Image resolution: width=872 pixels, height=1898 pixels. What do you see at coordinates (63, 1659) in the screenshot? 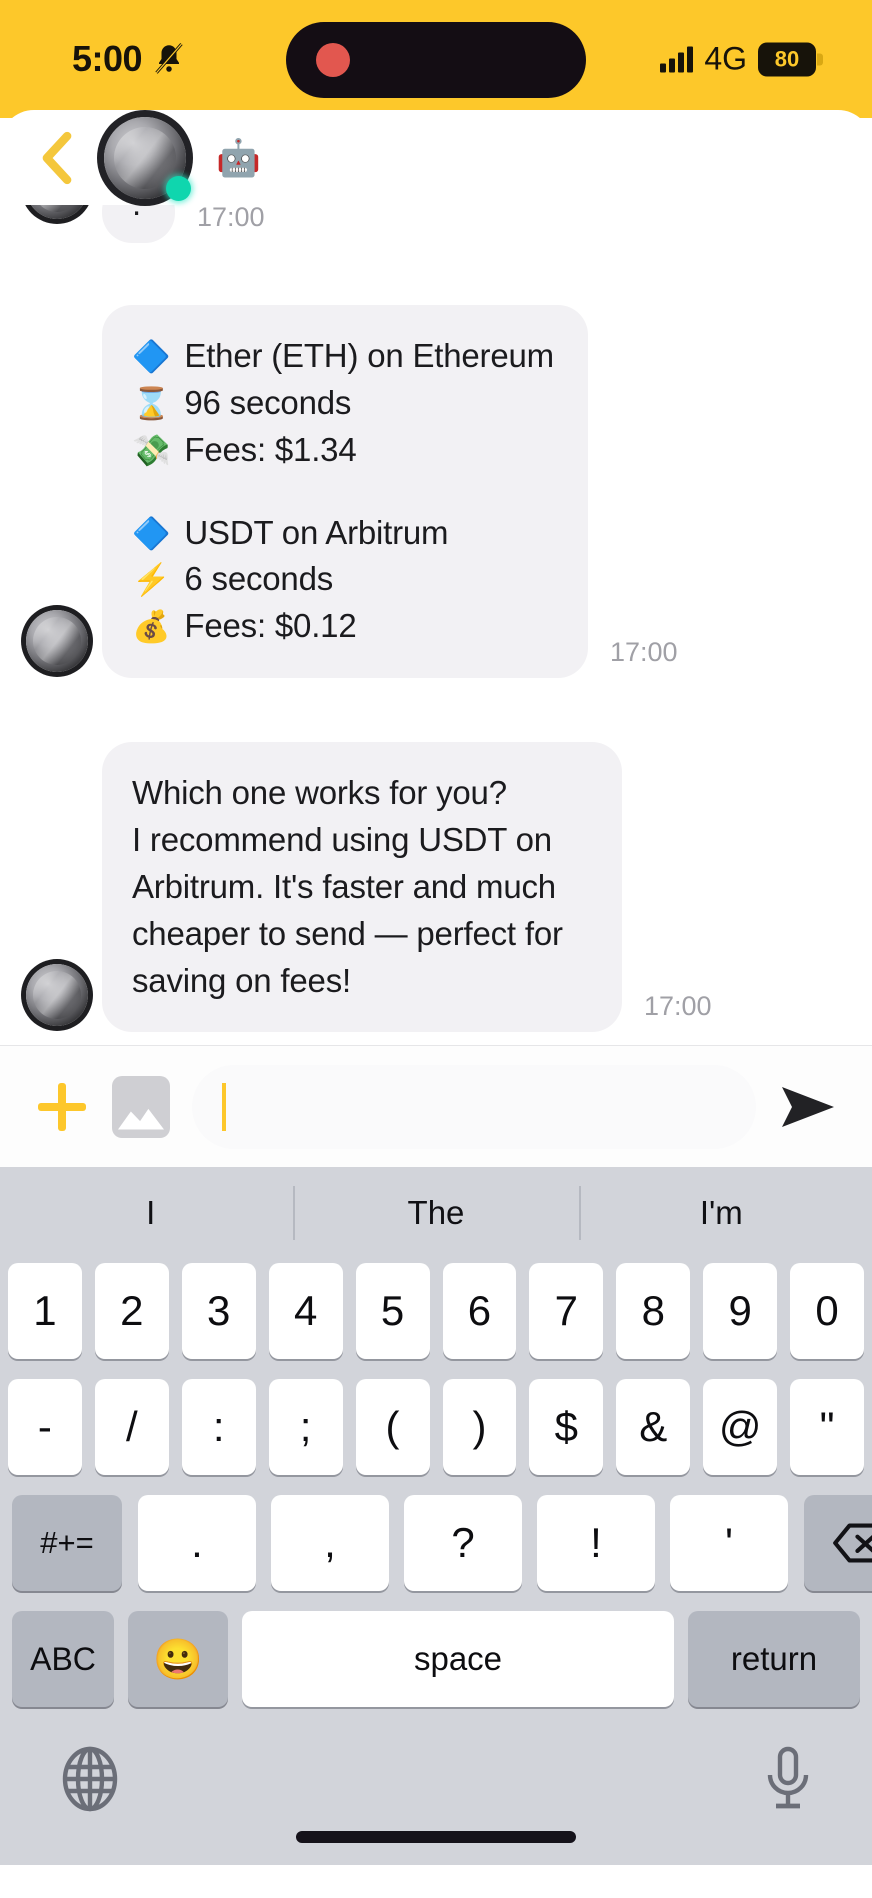
I see `key-abc-toggle: ABC` at bounding box center [63, 1659].